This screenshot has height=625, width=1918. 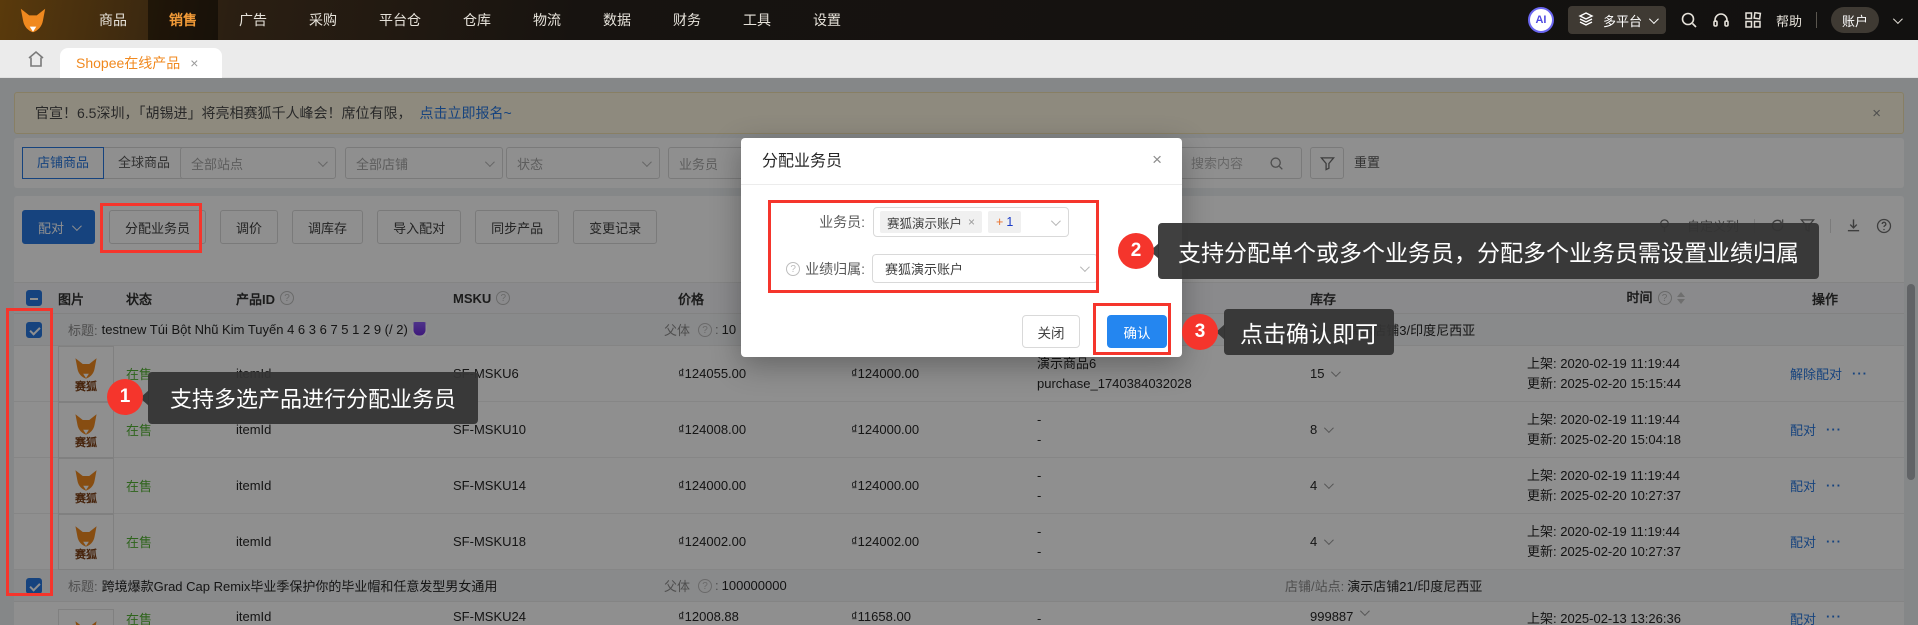 What do you see at coordinates (253, 20) in the screenshot?
I see `nav-item-ads: 广告` at bounding box center [253, 20].